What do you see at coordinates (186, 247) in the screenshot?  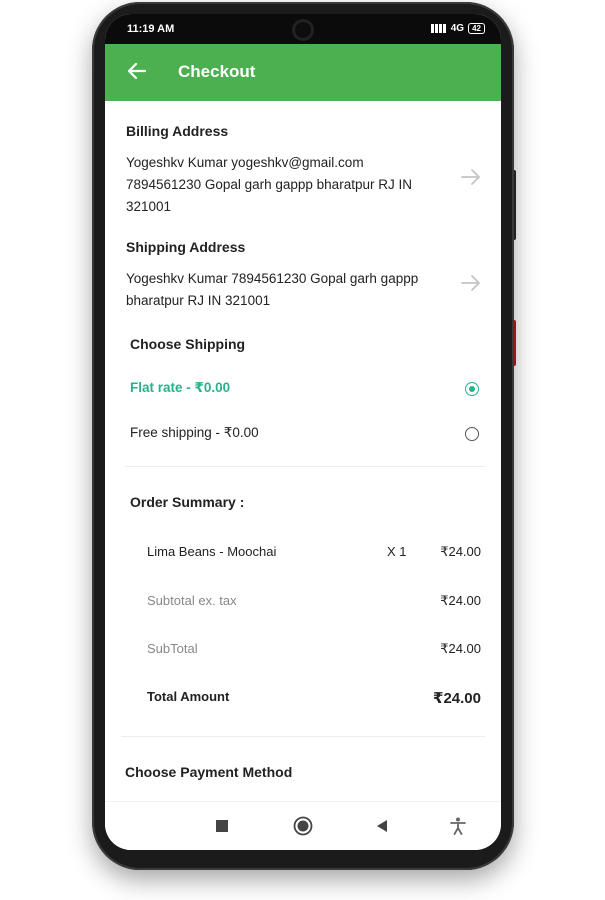 I see `shipping-address-title: Shipping Address` at bounding box center [186, 247].